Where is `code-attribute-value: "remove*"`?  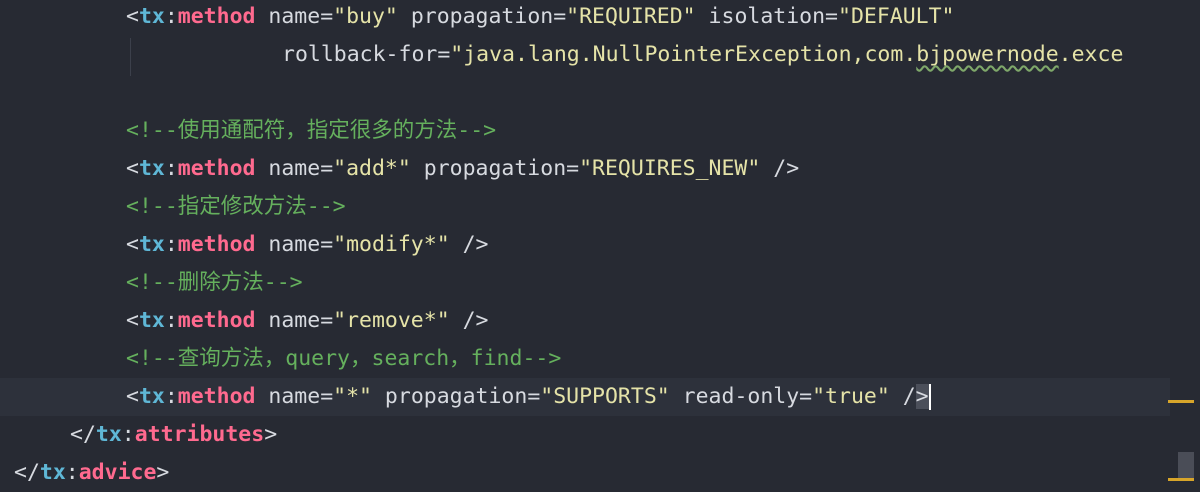 code-attribute-value: "remove*" is located at coordinates (391, 320).